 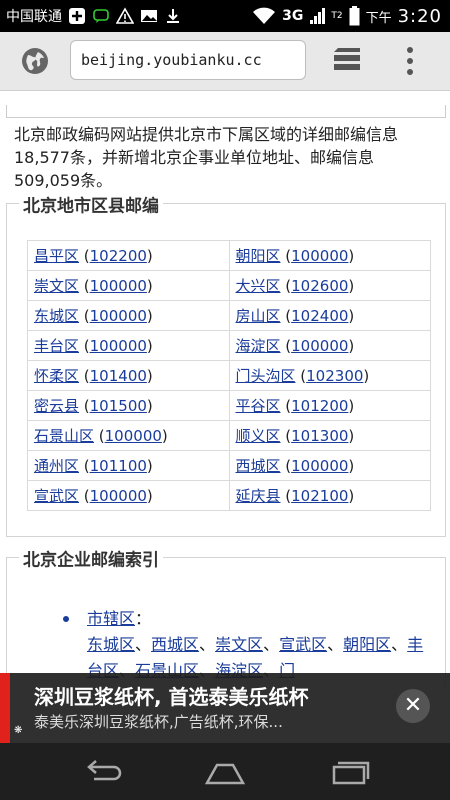 I want to click on table-row: 通州区 (101100) 西城区 (100000), so click(x=229, y=465).